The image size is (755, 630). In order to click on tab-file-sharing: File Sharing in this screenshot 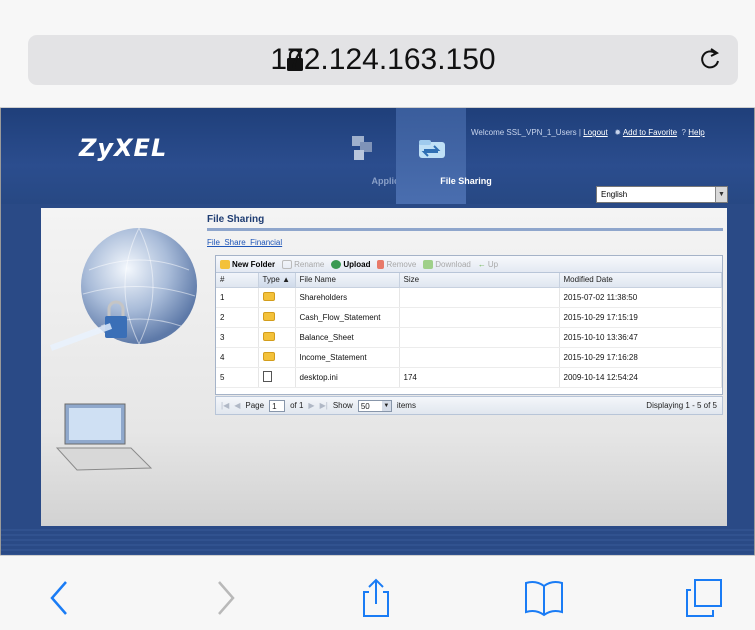, I will do `click(444, 156)`.